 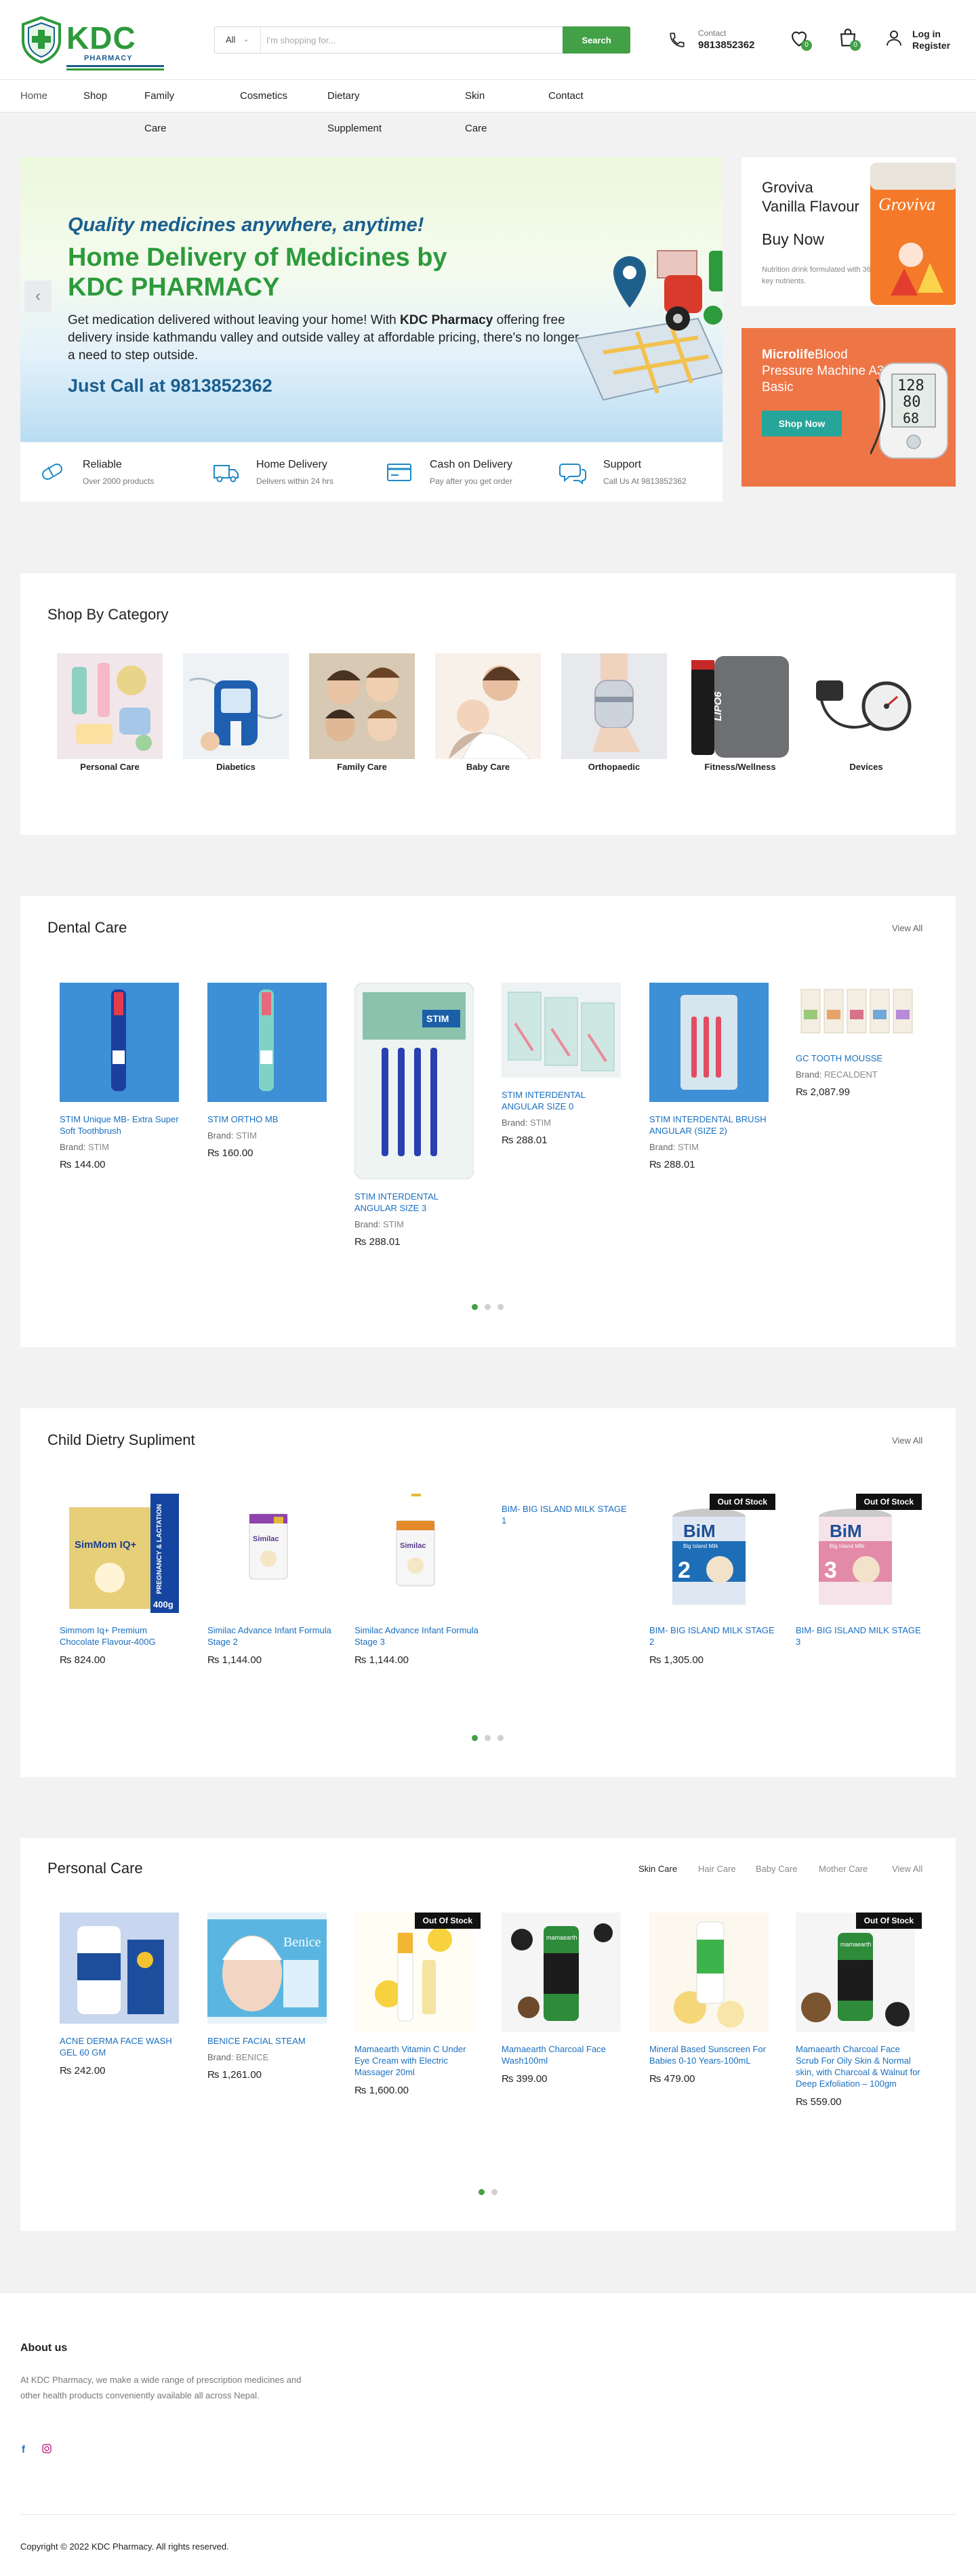 I want to click on product-name: BIM- BIG ISLAND MILK STAGE 1, so click(x=565, y=1515).